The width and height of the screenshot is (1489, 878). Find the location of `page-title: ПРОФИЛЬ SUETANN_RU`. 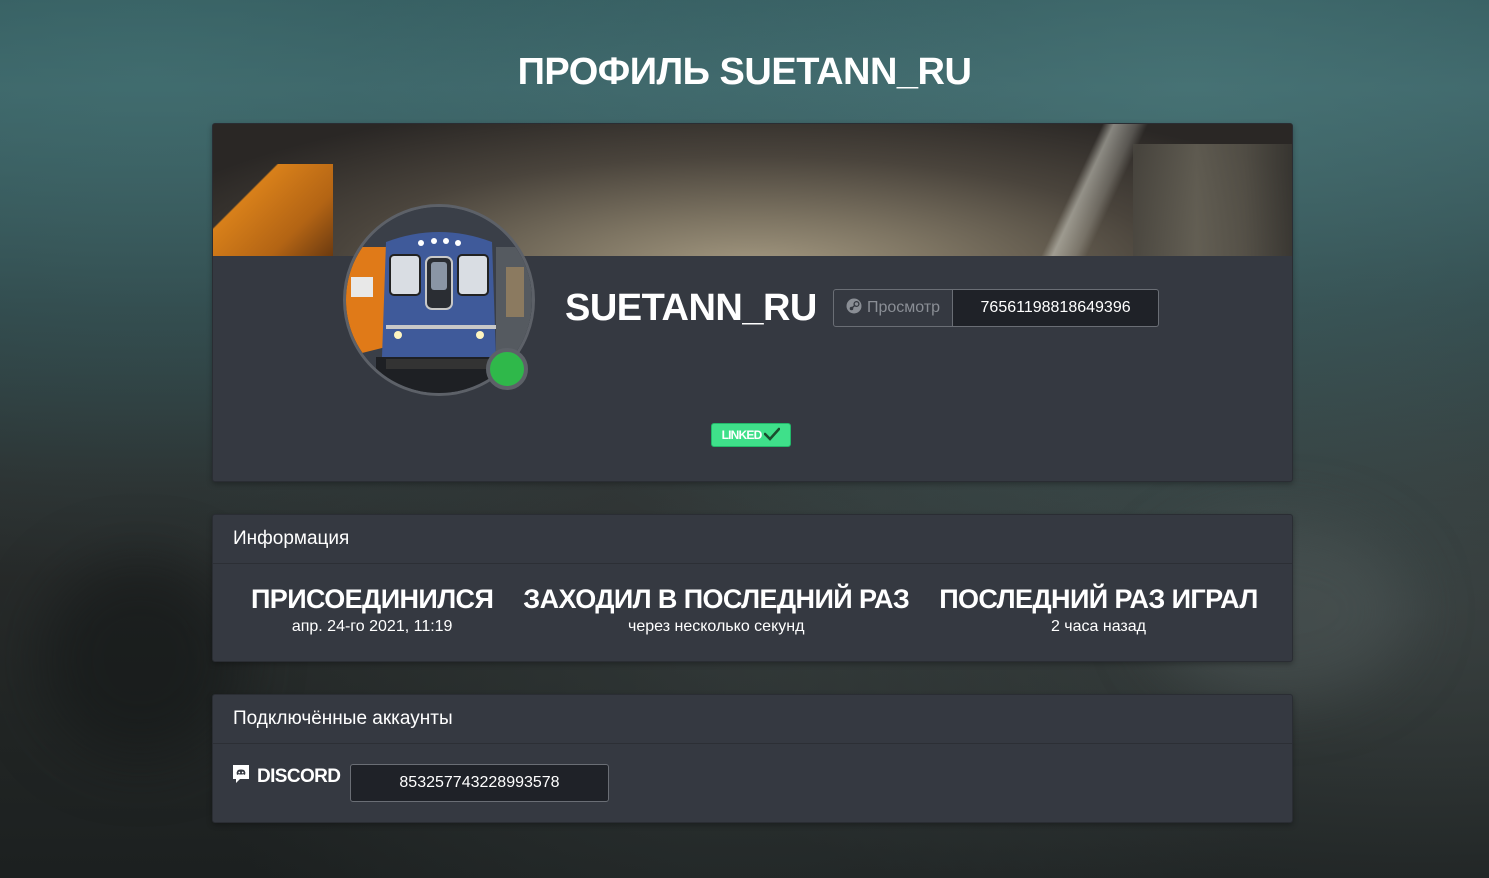

page-title: ПРОФИЛЬ SUETANN_RU is located at coordinates (744, 72).